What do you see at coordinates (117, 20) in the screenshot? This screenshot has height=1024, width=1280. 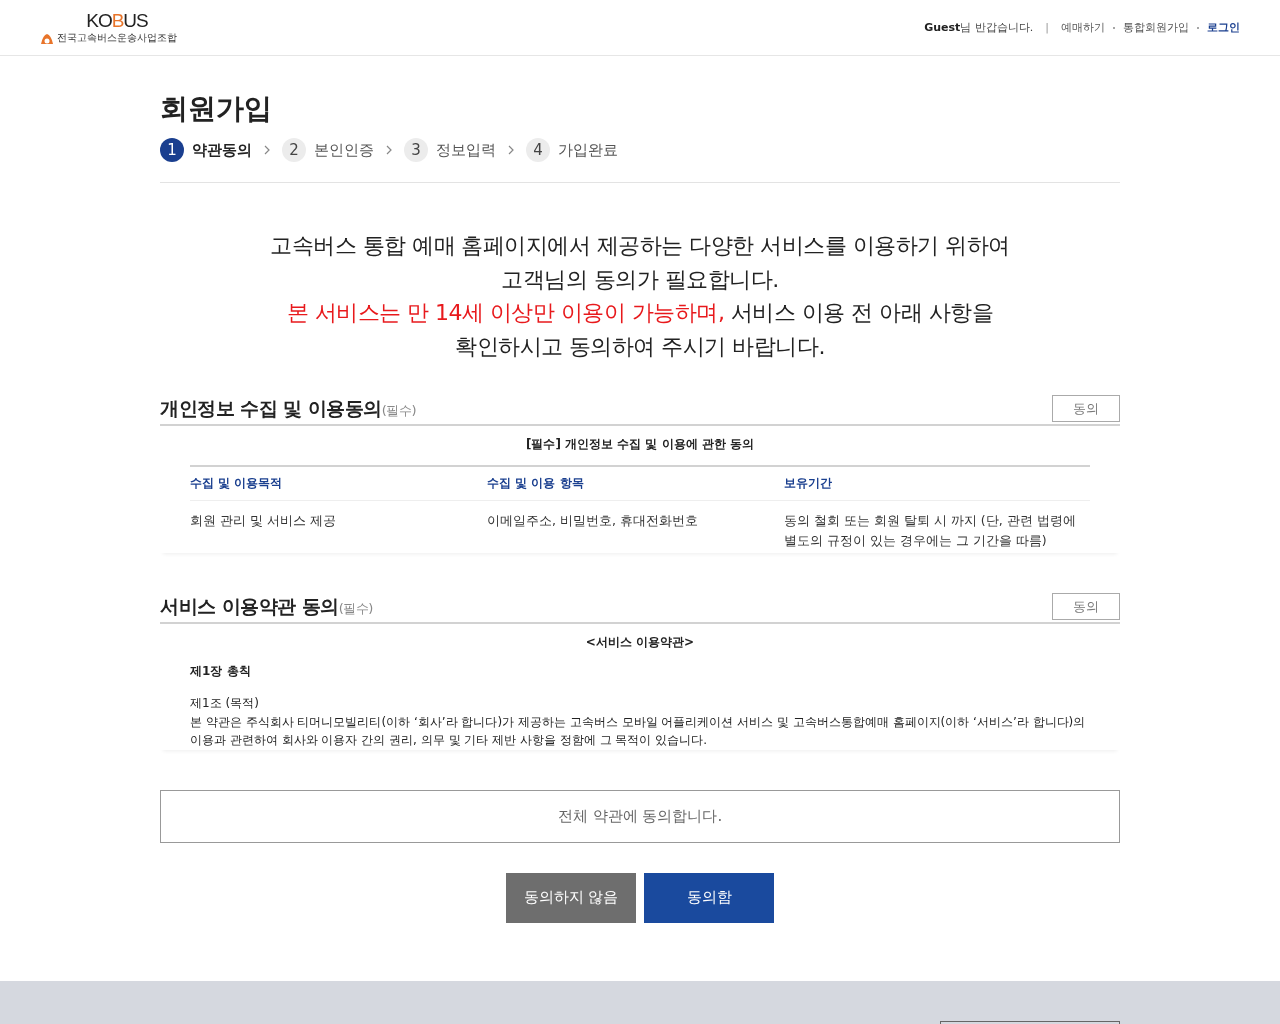 I see `logo-name: KOBUS` at bounding box center [117, 20].